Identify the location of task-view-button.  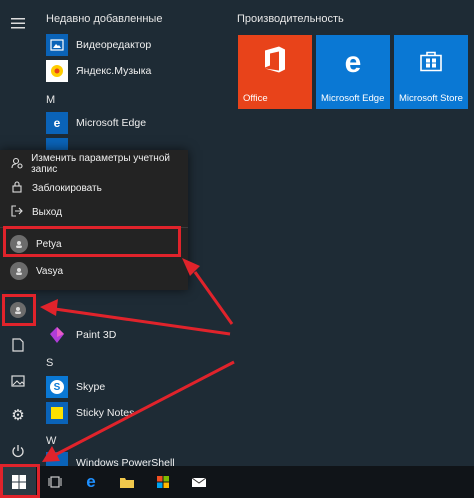
(55, 482).